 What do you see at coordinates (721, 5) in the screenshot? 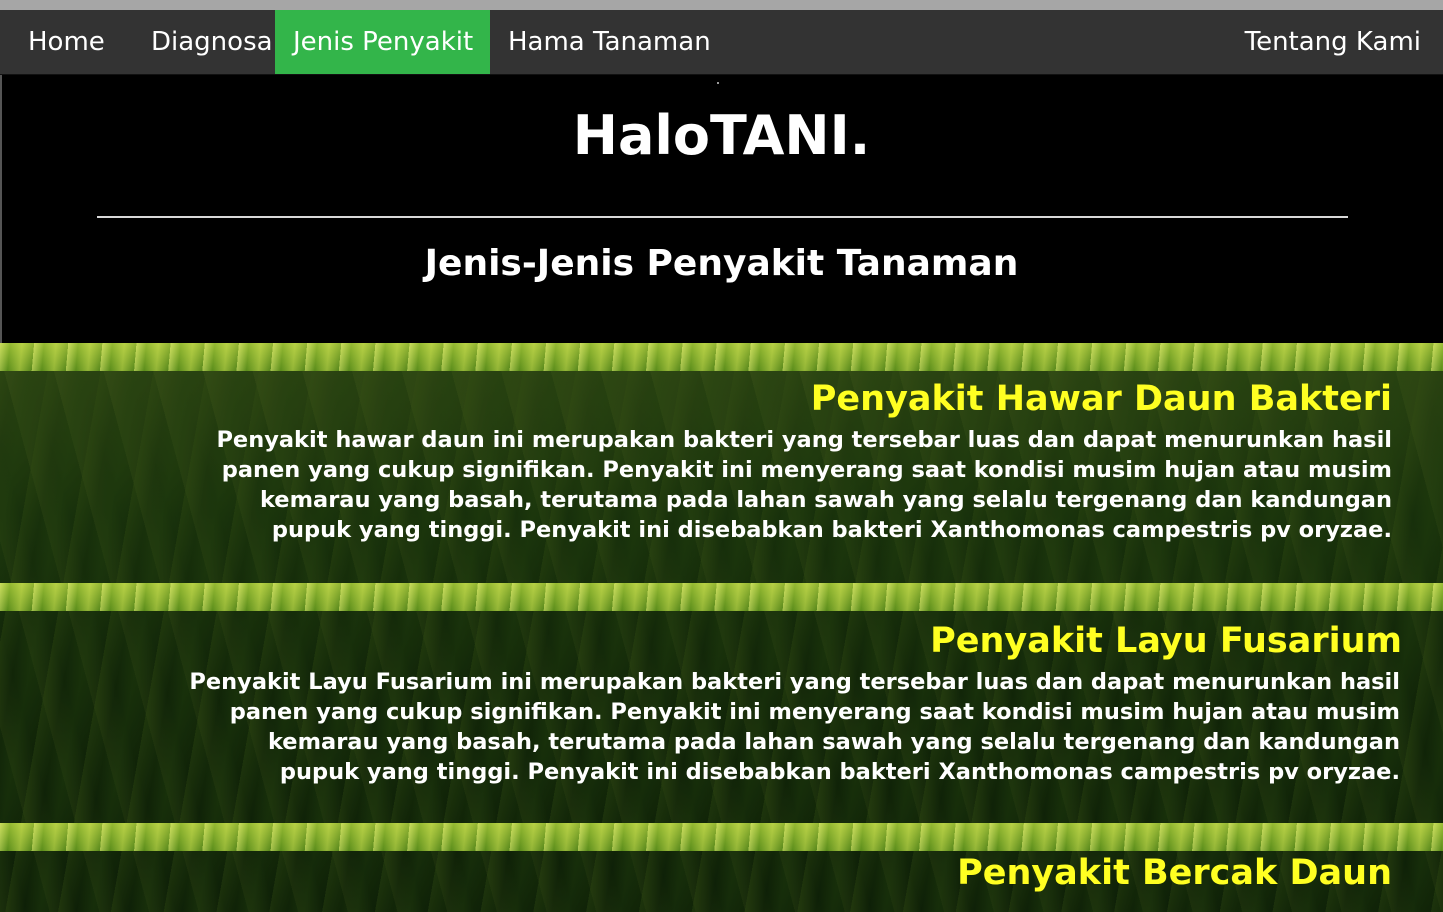
I see `window-top-strip` at bounding box center [721, 5].